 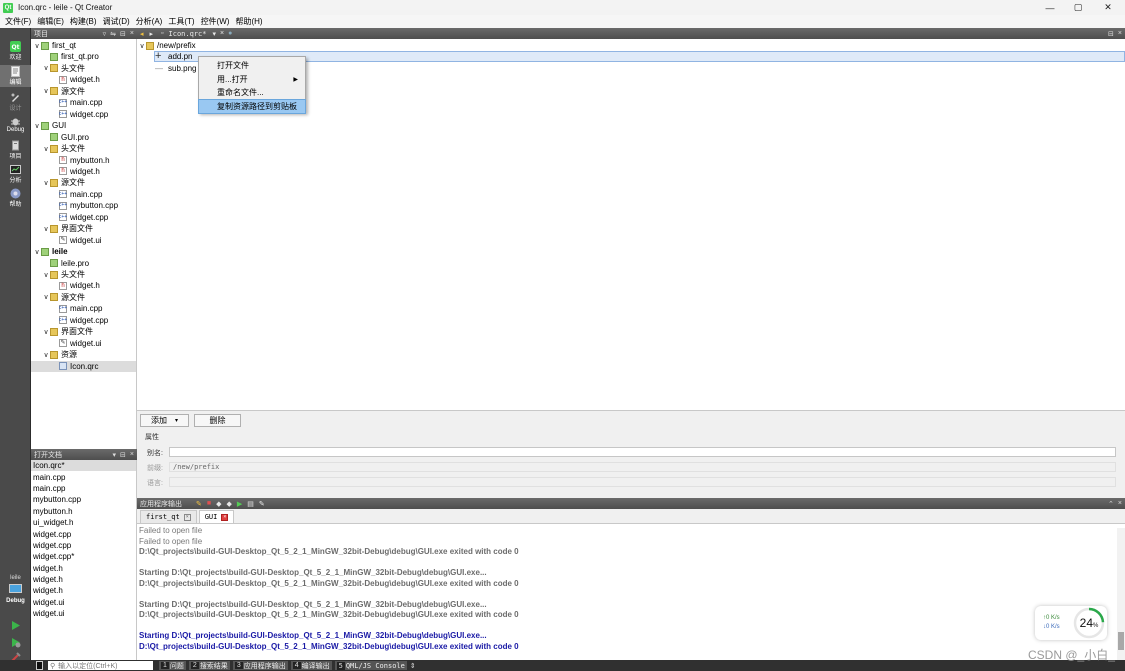 What do you see at coordinates (15, 642) in the screenshot?
I see `debug-run-icon` at bounding box center [15, 642].